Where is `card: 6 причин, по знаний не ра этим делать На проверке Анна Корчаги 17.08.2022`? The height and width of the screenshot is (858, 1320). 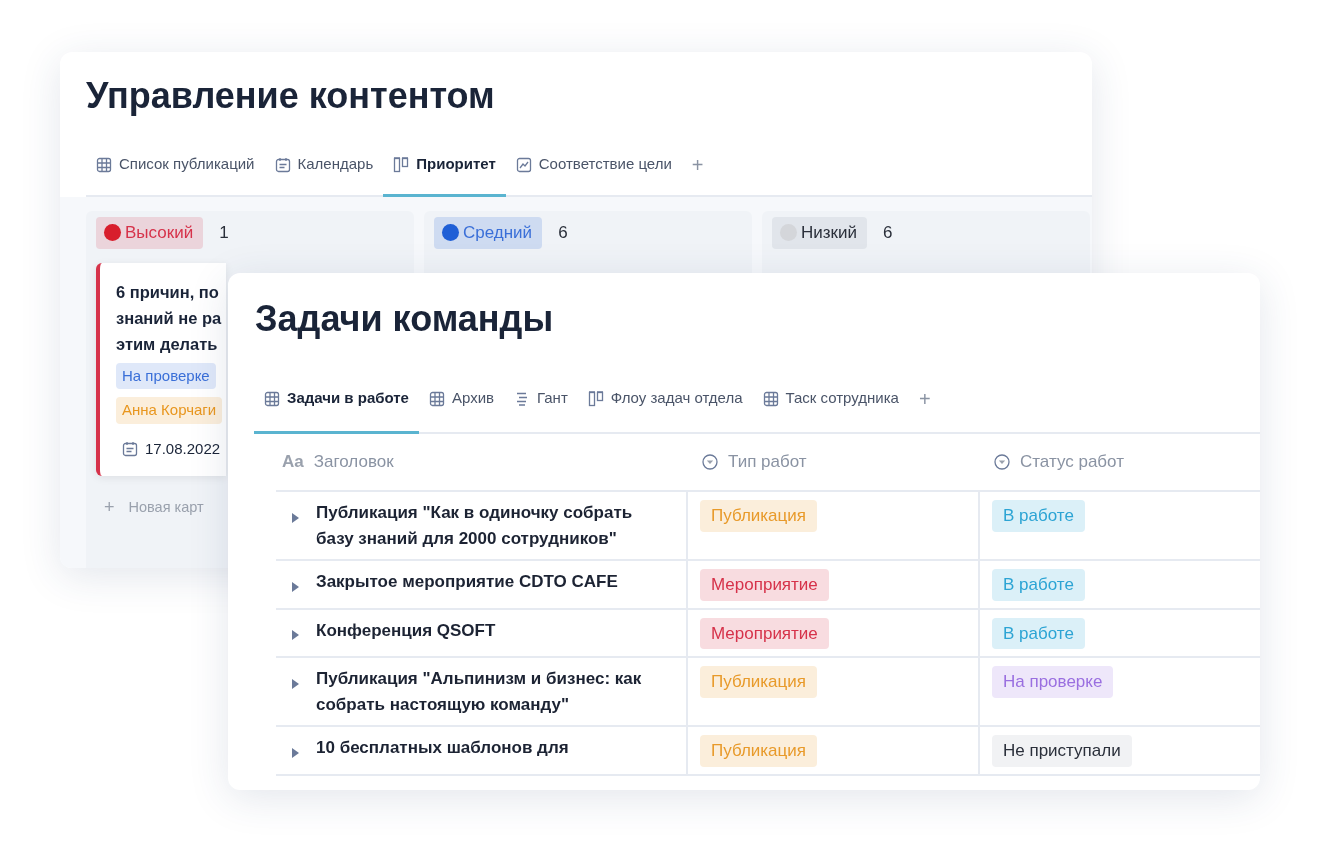 card: 6 причин, по знаний не ра этим делать На проверке Анна Корчаги 17.08.2022 is located at coordinates (161, 369).